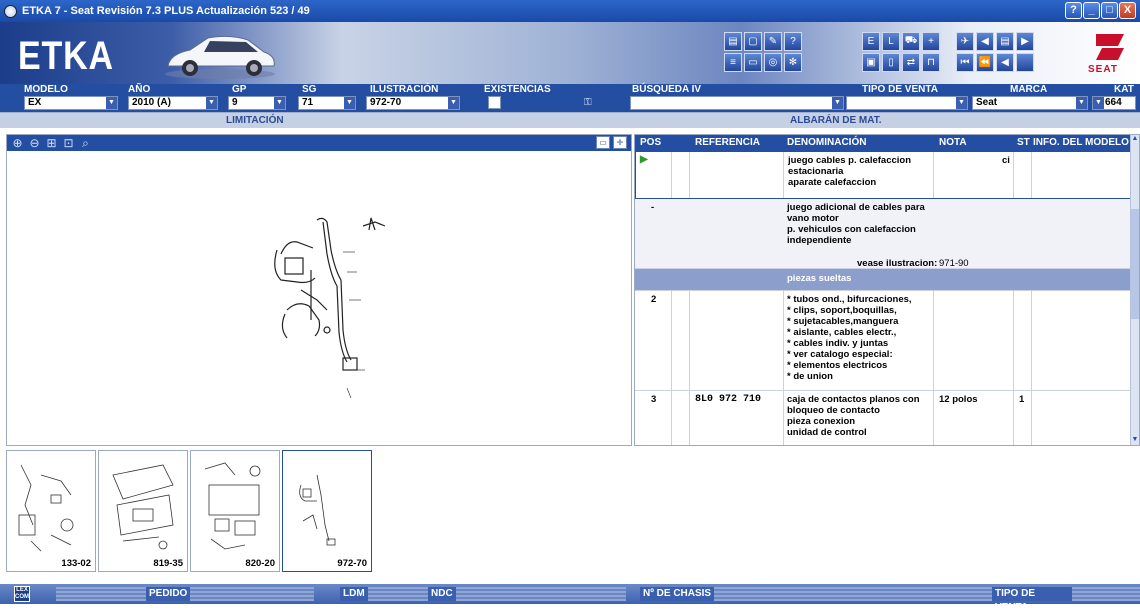 This screenshot has height=615, width=1140. Describe the element at coordinates (650, 142) in the screenshot. I see `col-pos: POS` at that location.